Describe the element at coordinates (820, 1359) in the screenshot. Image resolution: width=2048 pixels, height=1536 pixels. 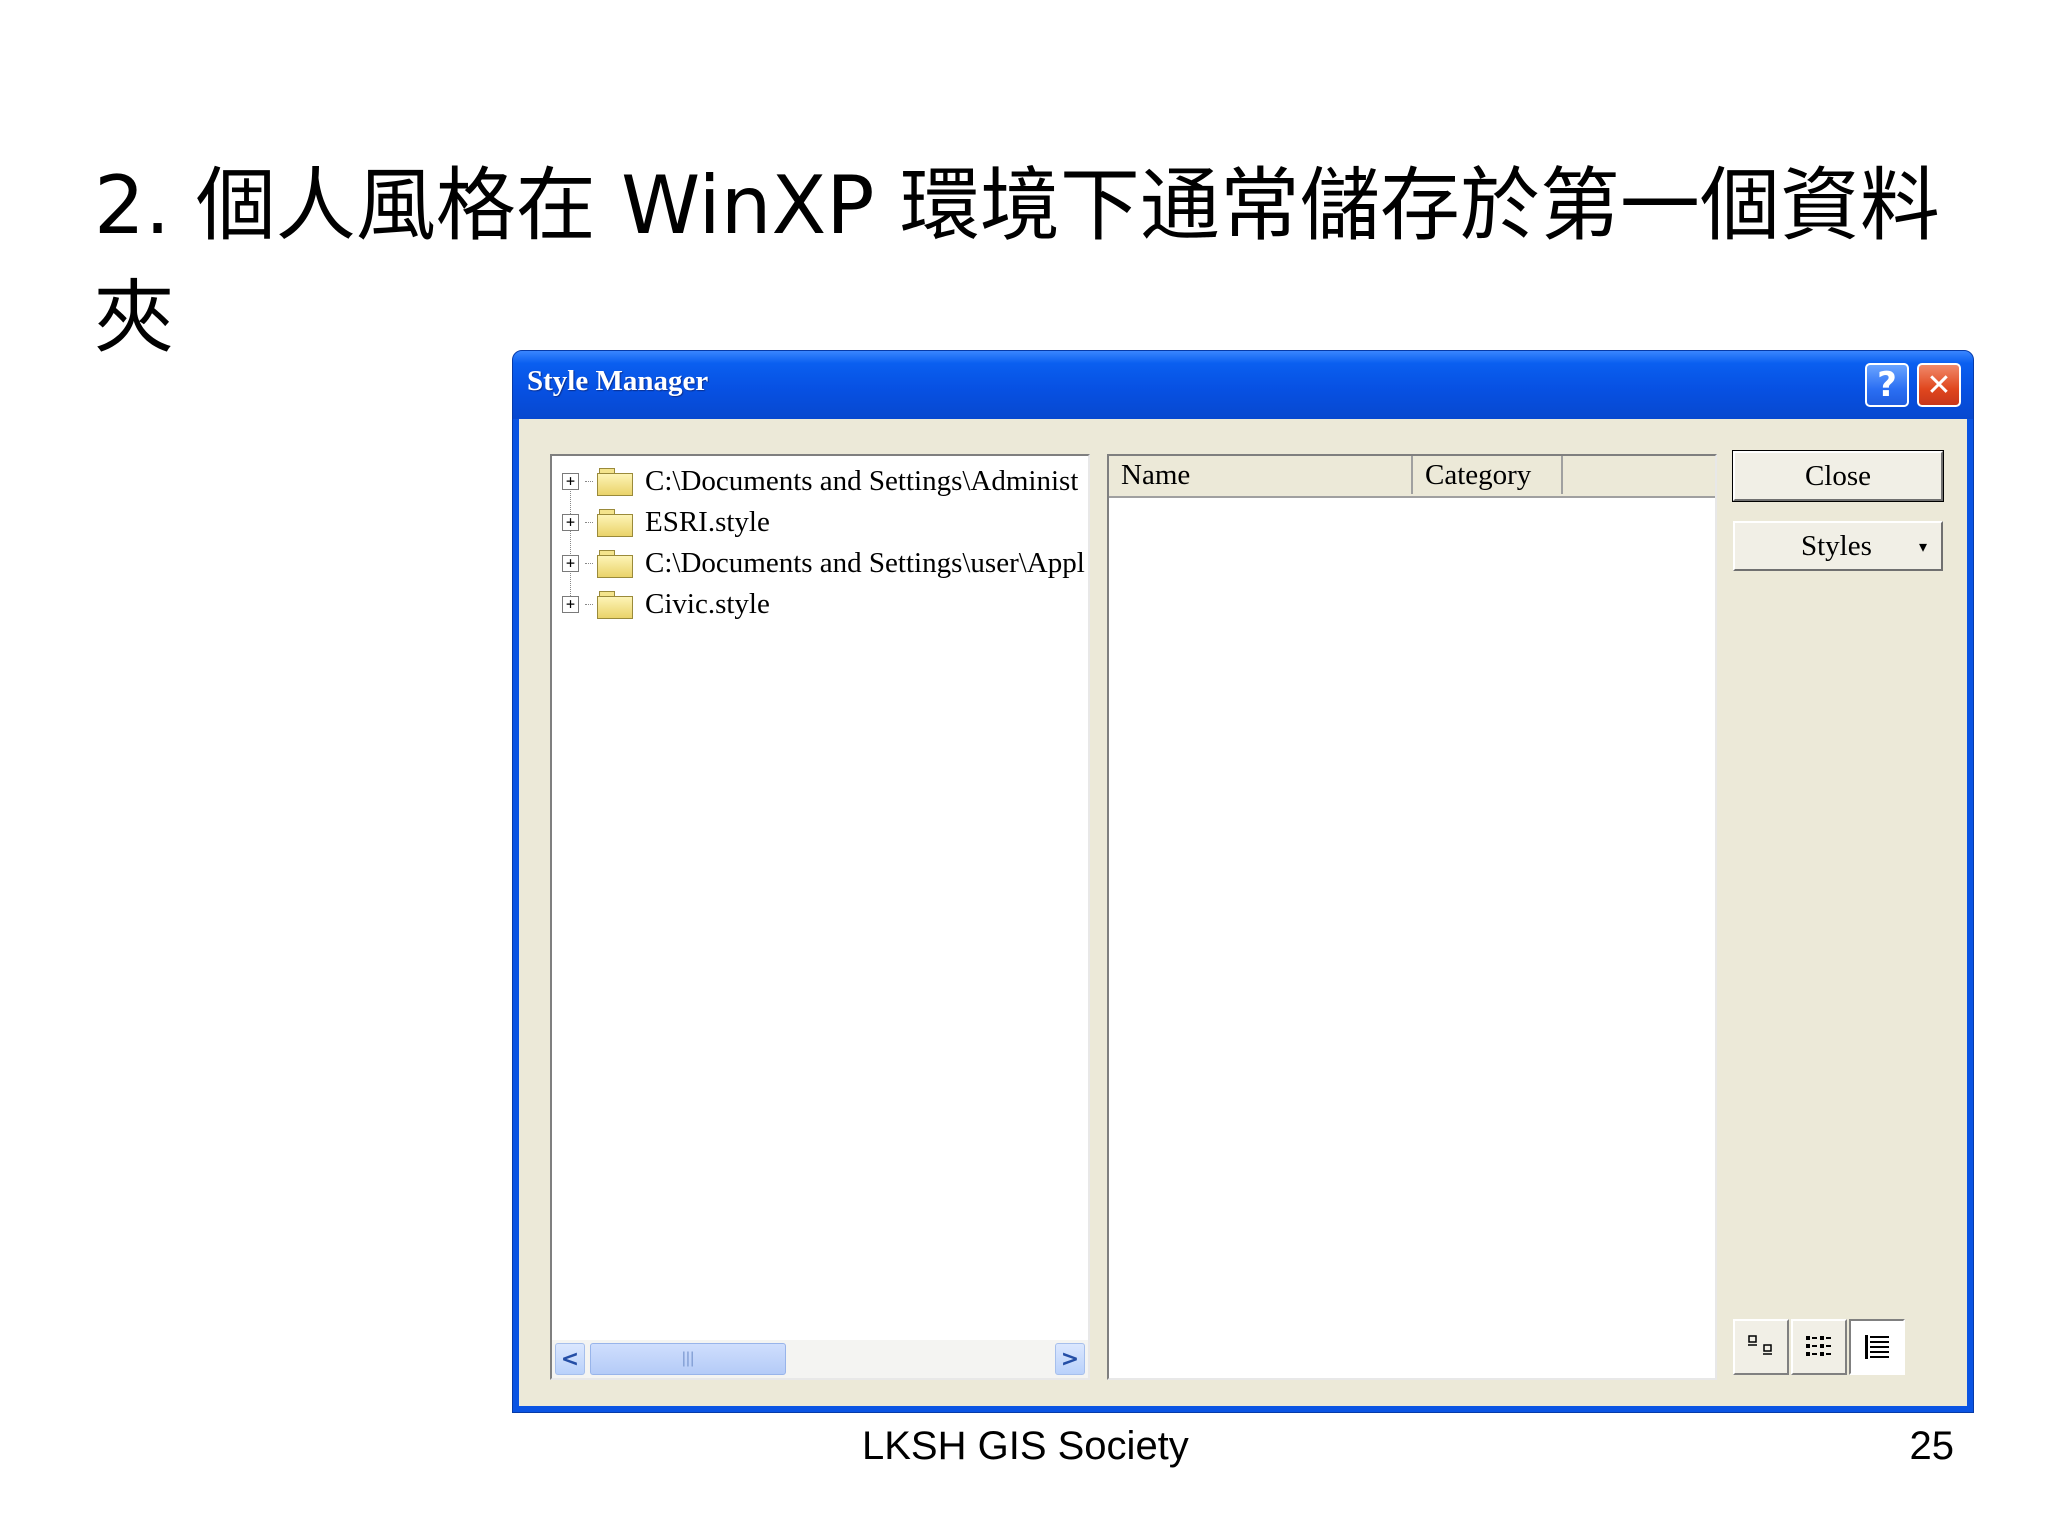
I see `horizontal-scrollbar: < ||| >` at that location.